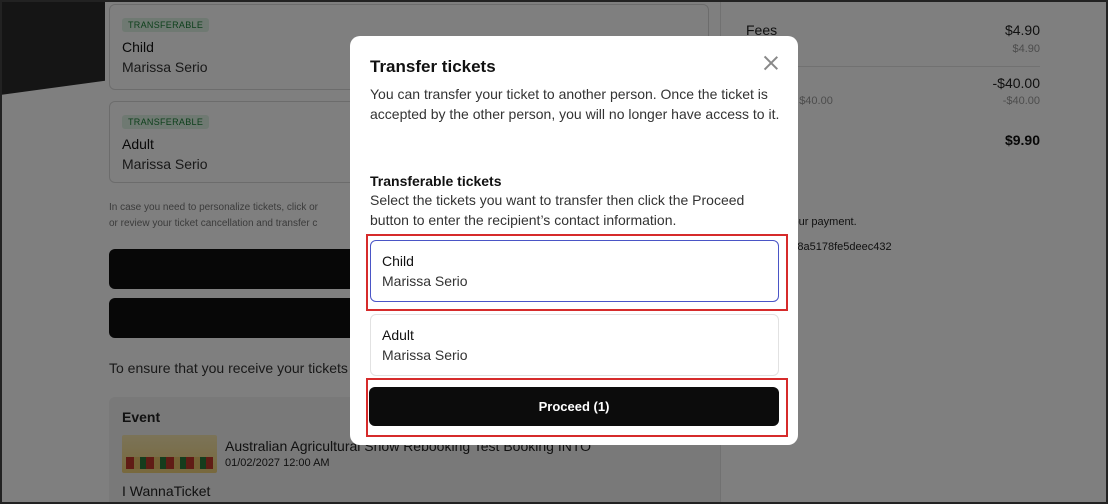 The height and width of the screenshot is (504, 1108). I want to click on section-title: Transferable tickets, so click(436, 181).